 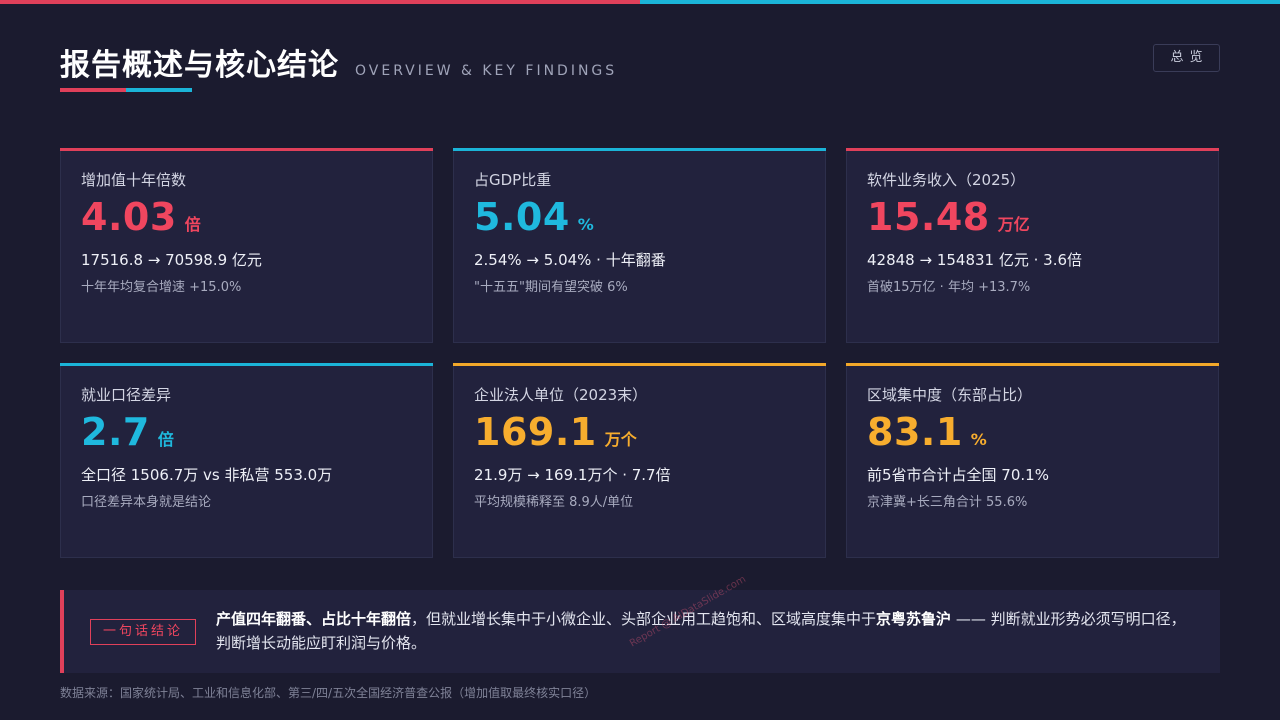 I want to click on page-header: 报告概述与核心结论 OVERVIEW & KEY FINDINGS, so click(x=338, y=62).